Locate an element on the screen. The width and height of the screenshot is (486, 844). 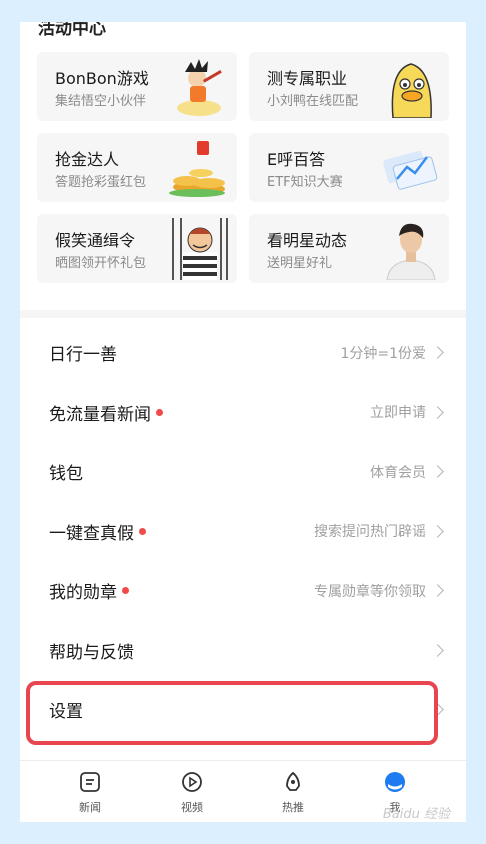
menu-hint: 体育会员 is located at coordinates (398, 472).